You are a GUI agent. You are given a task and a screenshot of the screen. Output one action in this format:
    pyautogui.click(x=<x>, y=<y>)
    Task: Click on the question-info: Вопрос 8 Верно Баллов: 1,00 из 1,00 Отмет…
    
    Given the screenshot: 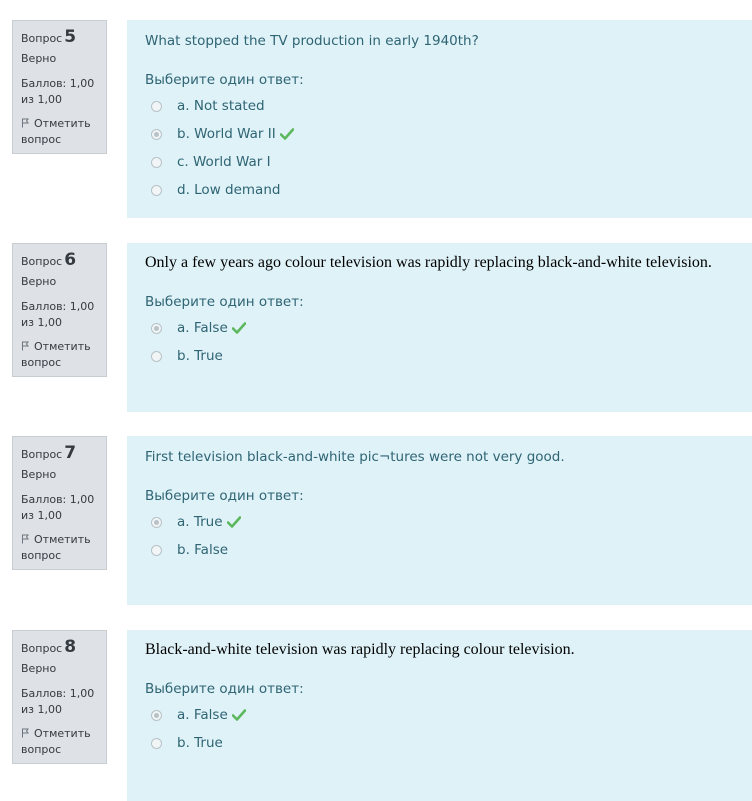 What is the action you would take?
    pyautogui.click(x=59, y=697)
    